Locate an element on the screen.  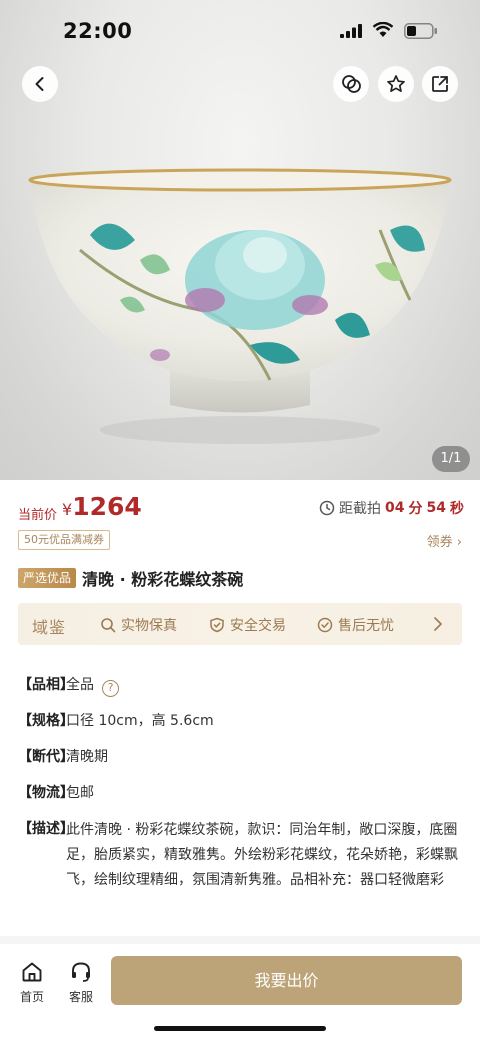
coupon-tag: 50元优品满减券 is located at coordinates (64, 540).